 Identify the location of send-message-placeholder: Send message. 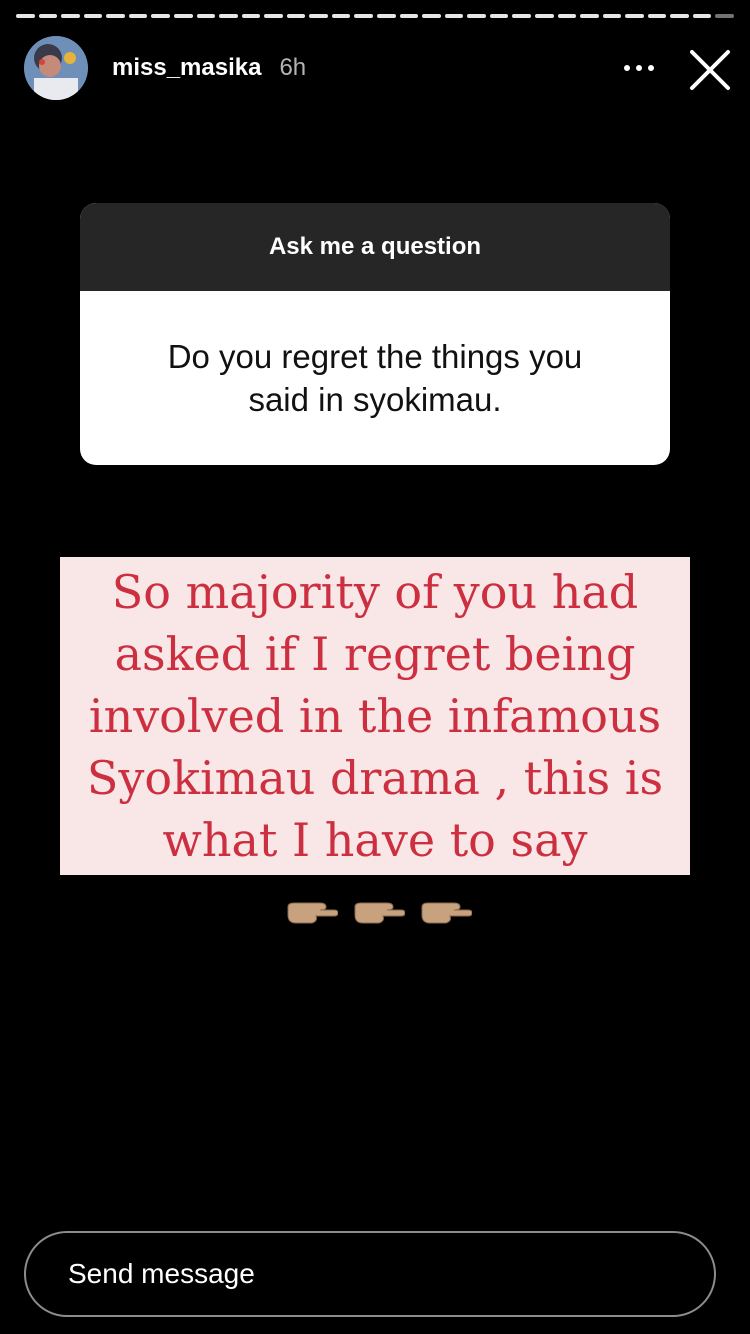
(161, 1273).